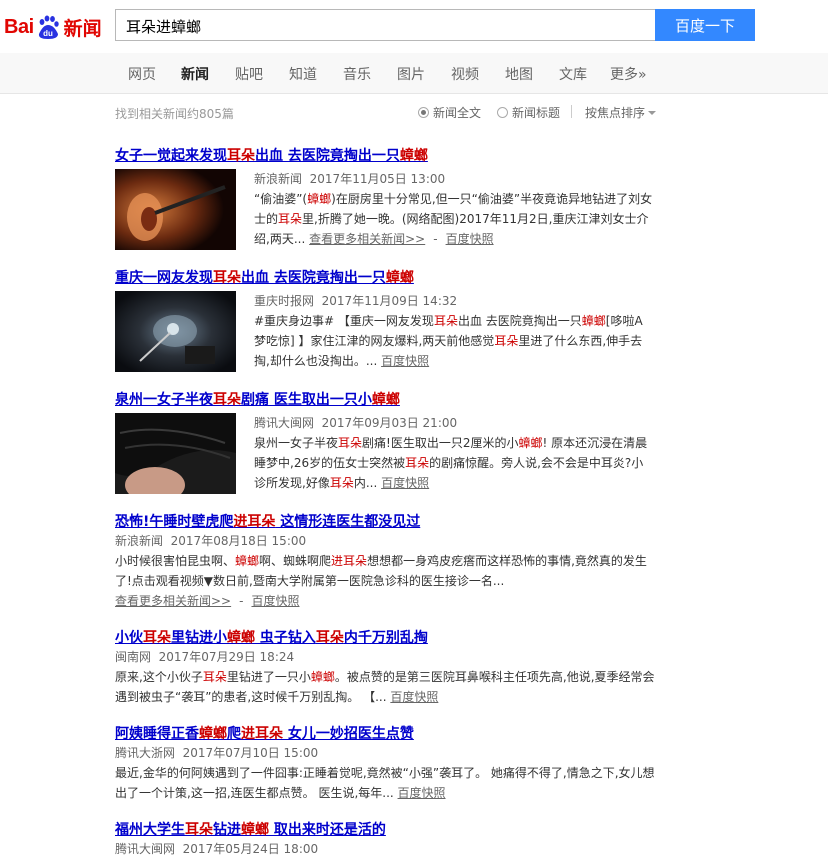  Describe the element at coordinates (48, 33) in the screenshot. I see `svg-text: du` at that location.